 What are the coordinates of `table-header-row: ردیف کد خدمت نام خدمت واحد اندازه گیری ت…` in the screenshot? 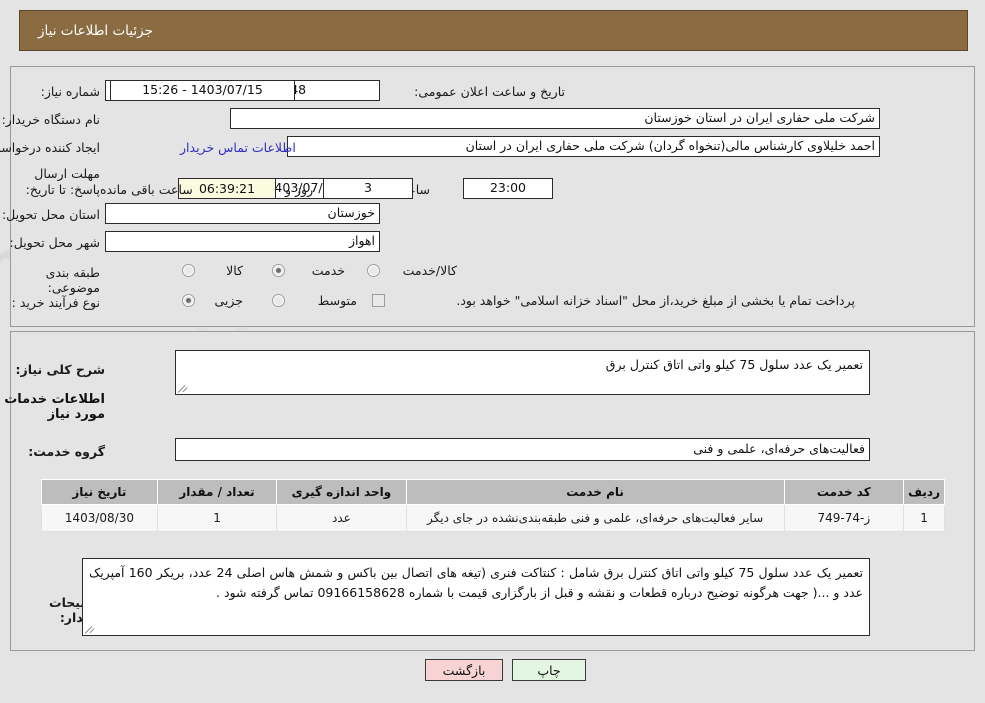 It's located at (493, 492).